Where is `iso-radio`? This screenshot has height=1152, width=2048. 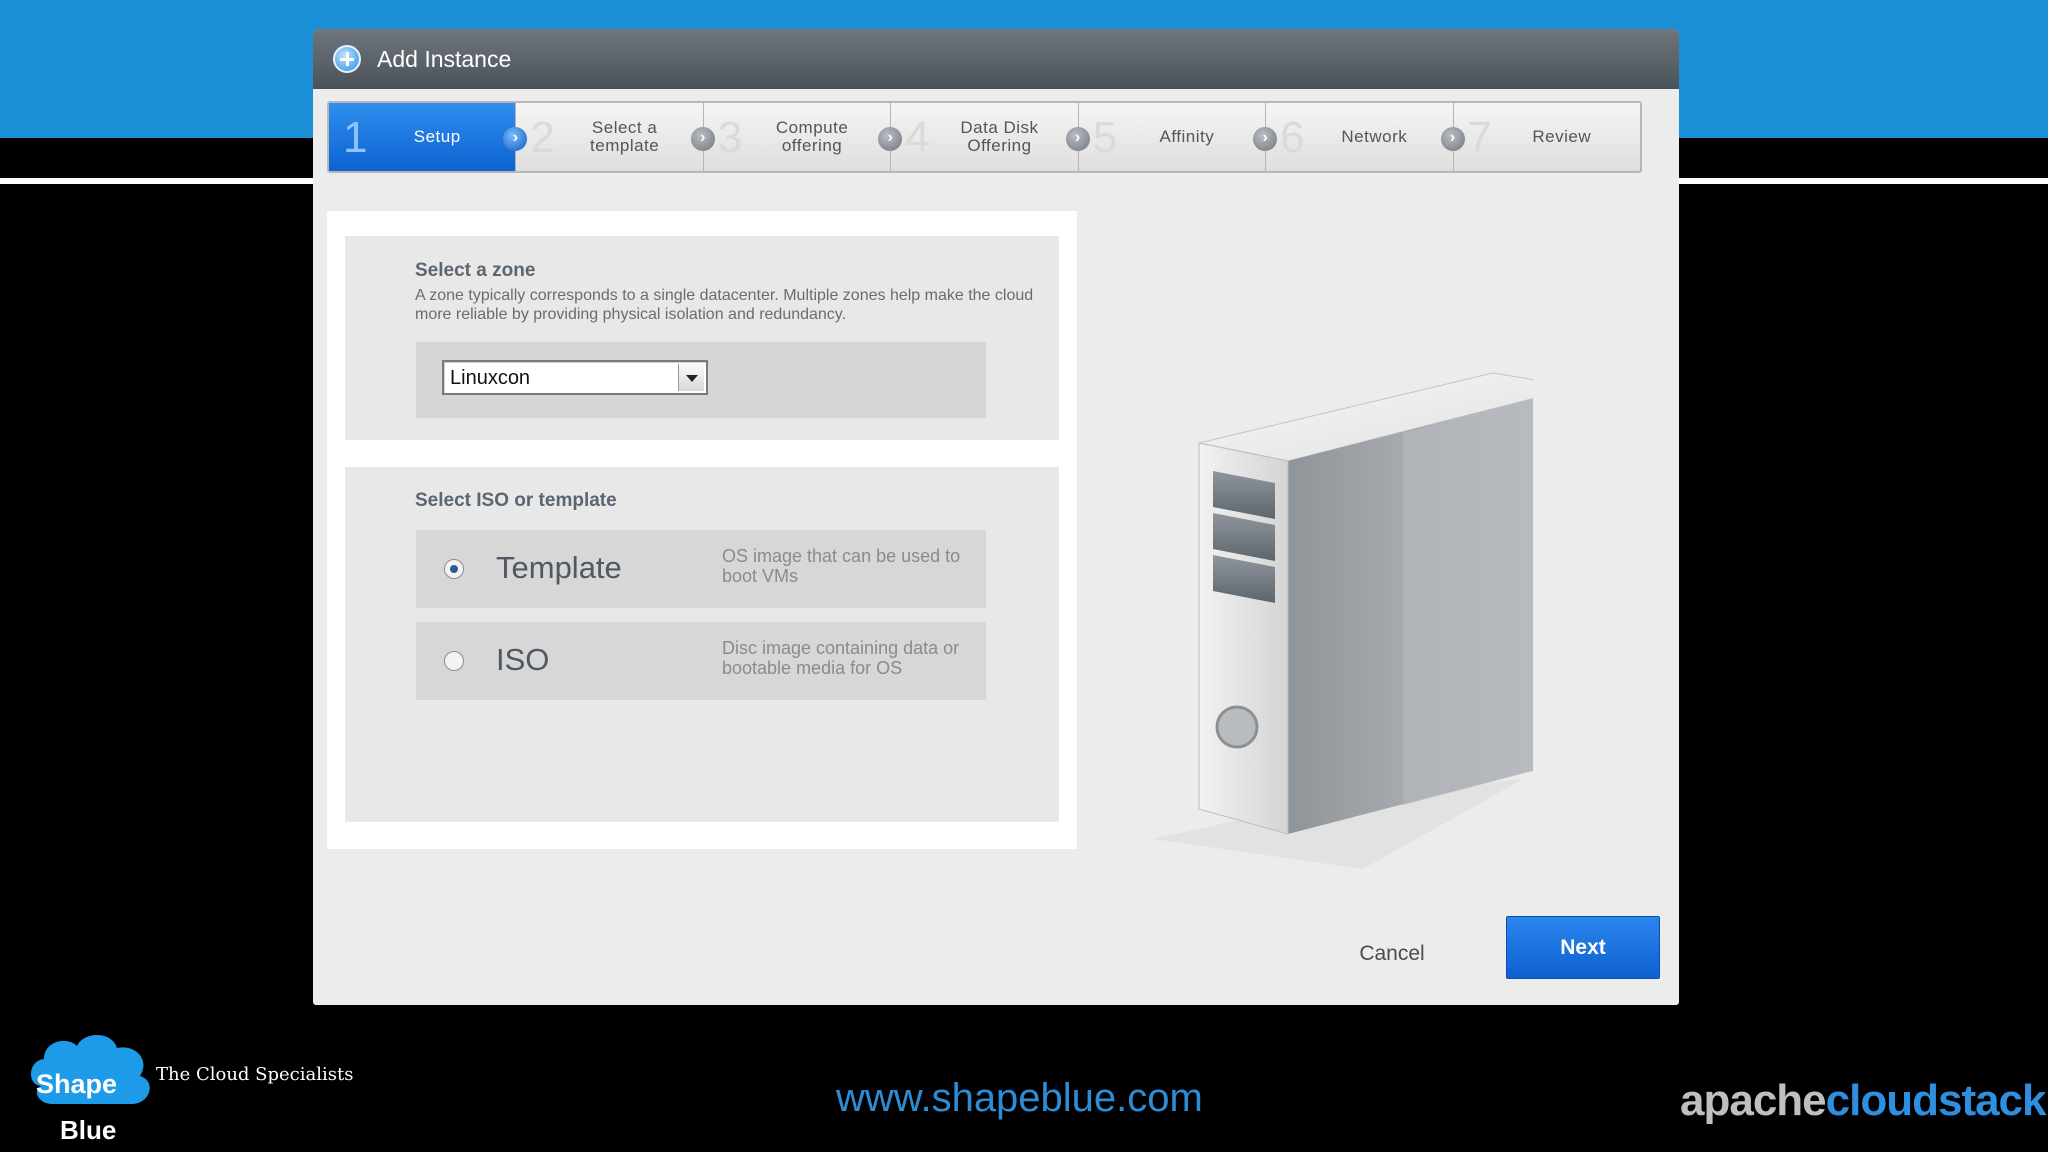 iso-radio is located at coordinates (454, 661).